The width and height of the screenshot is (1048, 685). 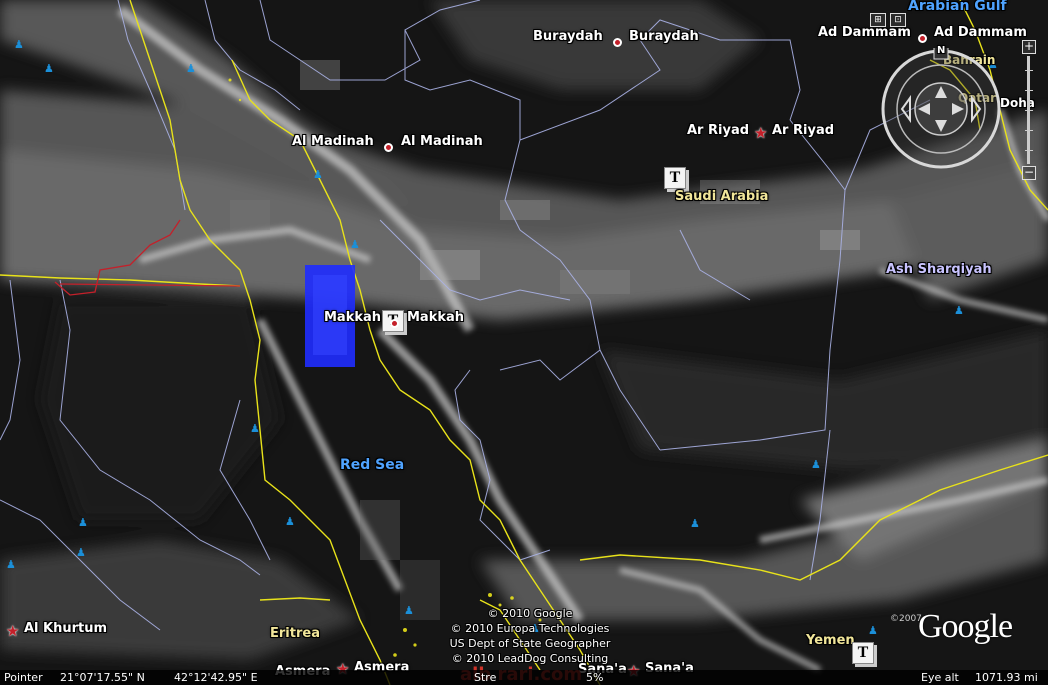 What do you see at coordinates (216, 677) in the screenshot?
I see `longitude-readout: 42°12'42.95" E` at bounding box center [216, 677].